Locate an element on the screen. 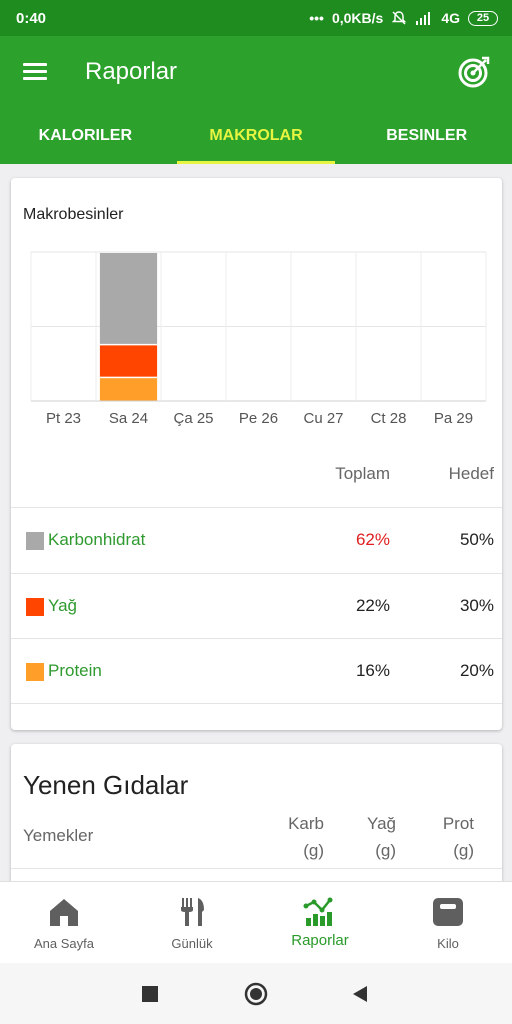 Image resolution: width=512 pixels, height=1024 pixels. nav-weight-label: Kilo is located at coordinates (448, 943).